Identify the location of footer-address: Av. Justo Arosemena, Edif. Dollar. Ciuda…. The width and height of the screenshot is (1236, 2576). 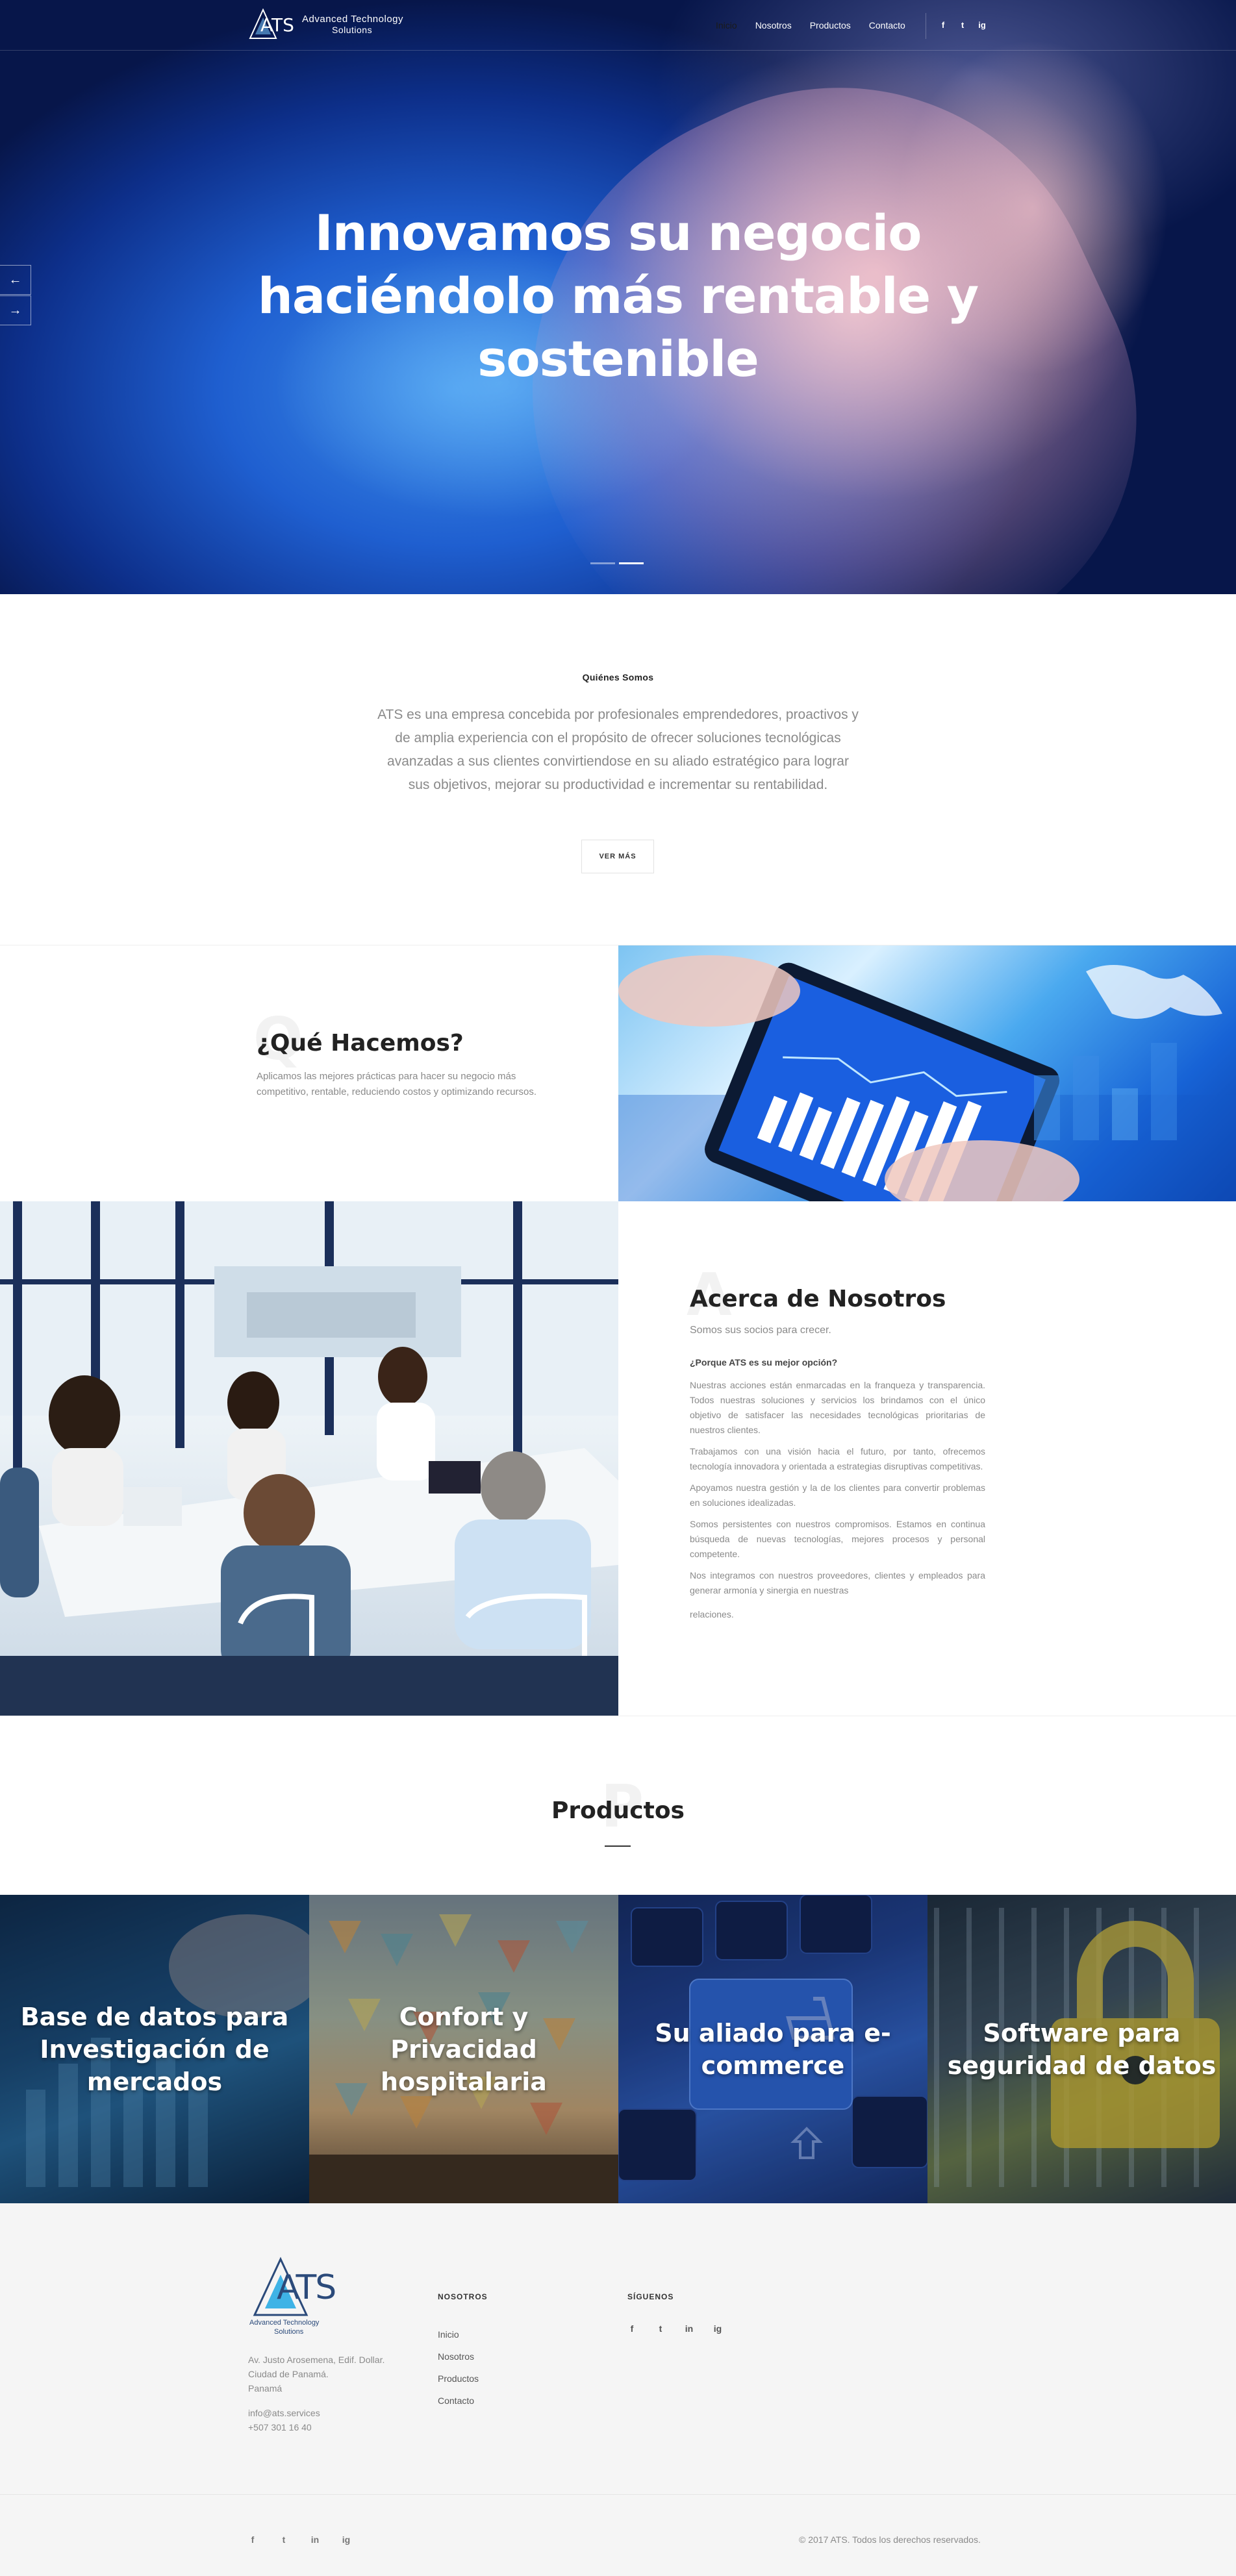
(316, 2374).